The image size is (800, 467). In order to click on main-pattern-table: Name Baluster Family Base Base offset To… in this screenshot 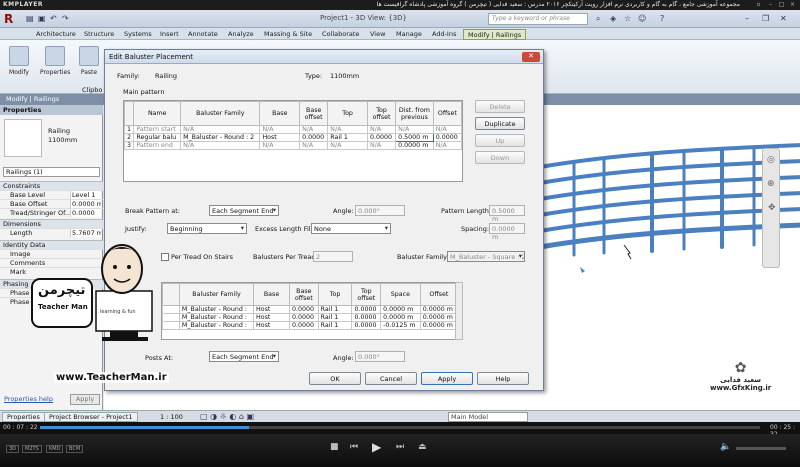, I will do `click(293, 125)`.